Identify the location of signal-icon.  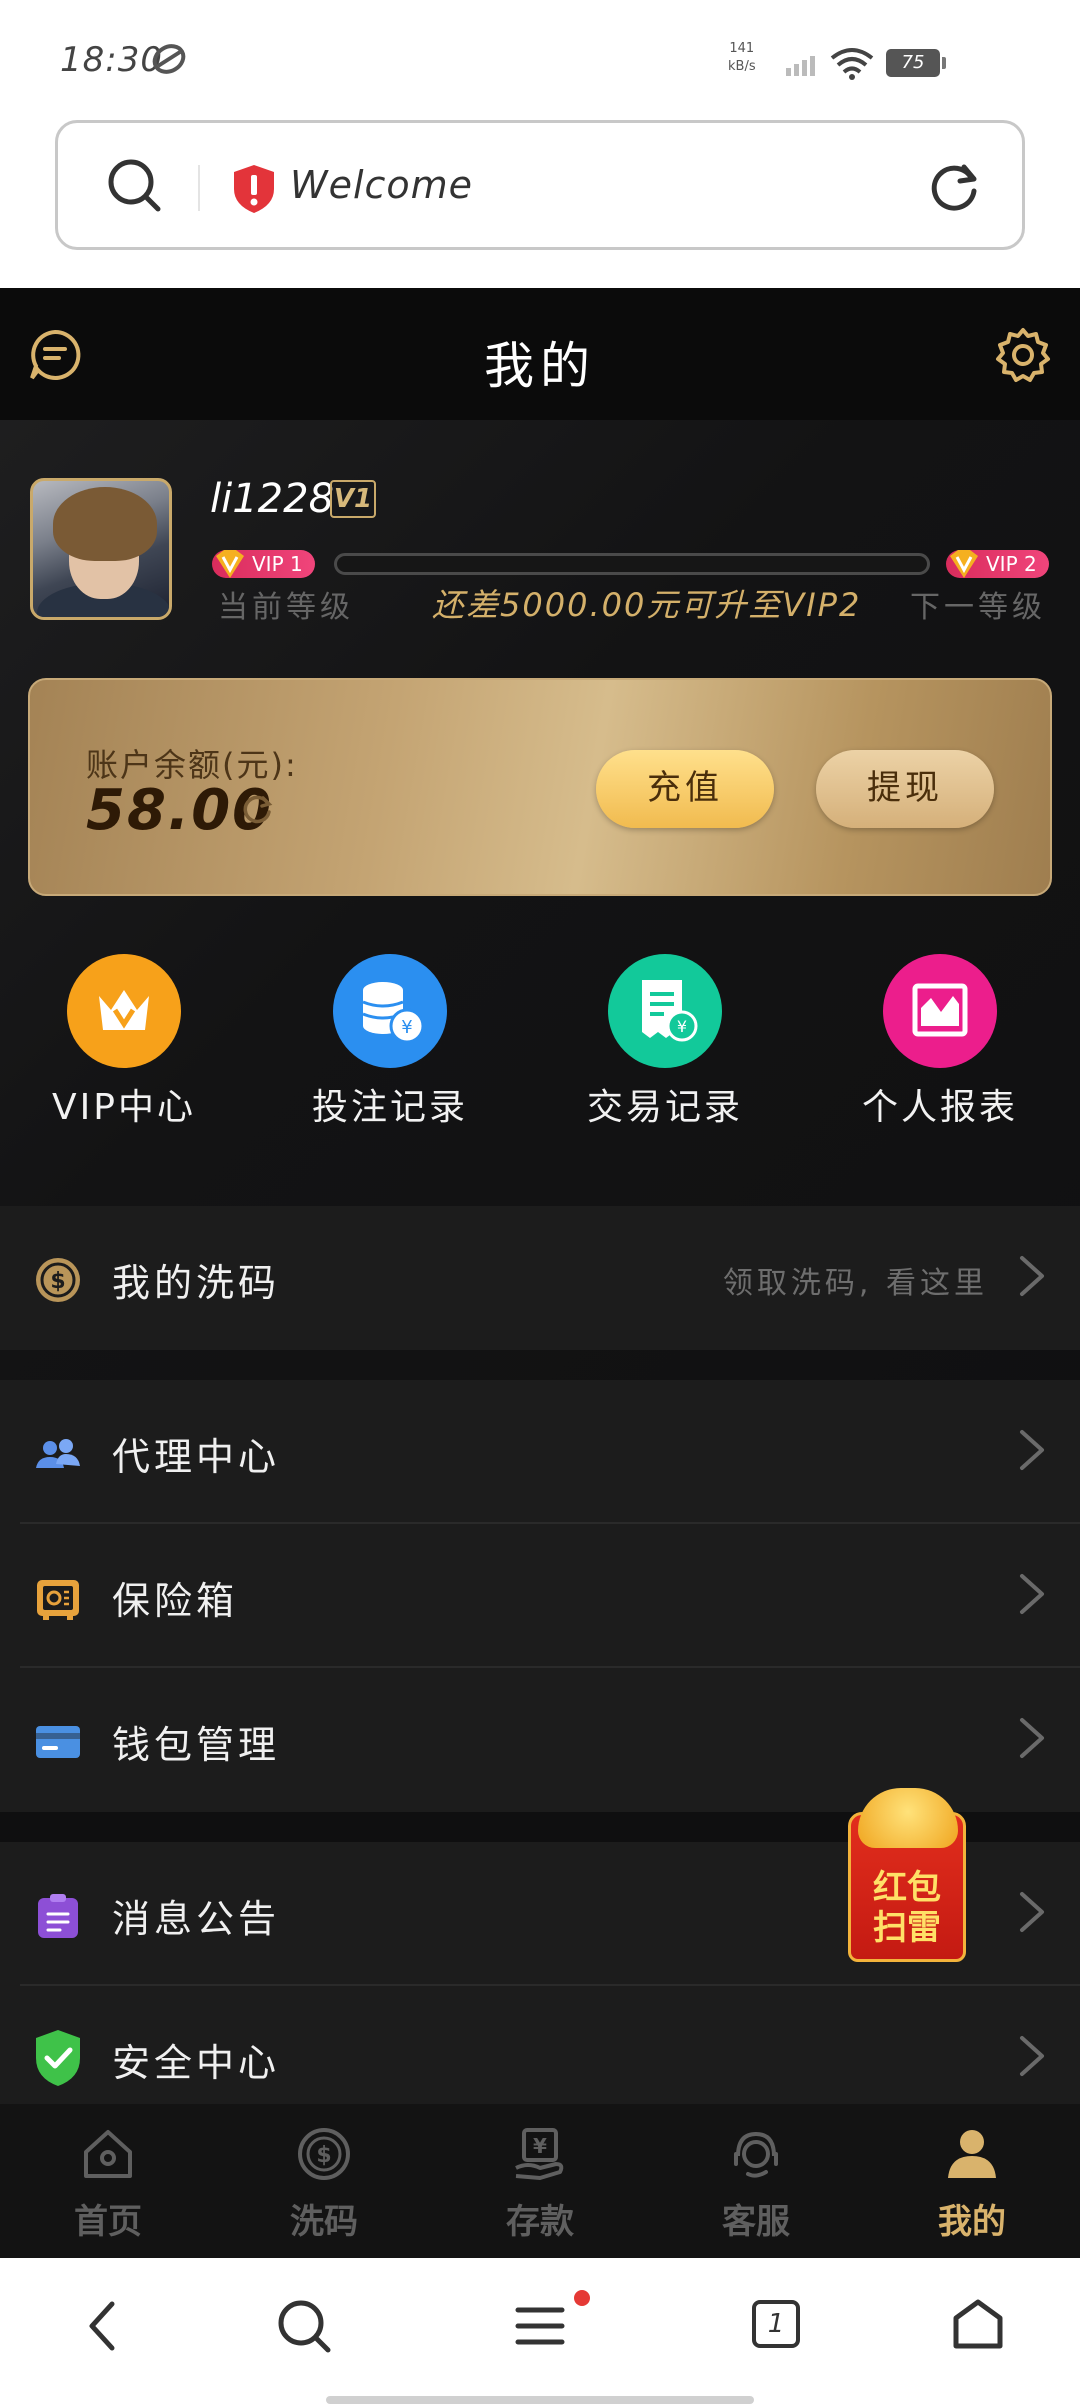
(800, 66).